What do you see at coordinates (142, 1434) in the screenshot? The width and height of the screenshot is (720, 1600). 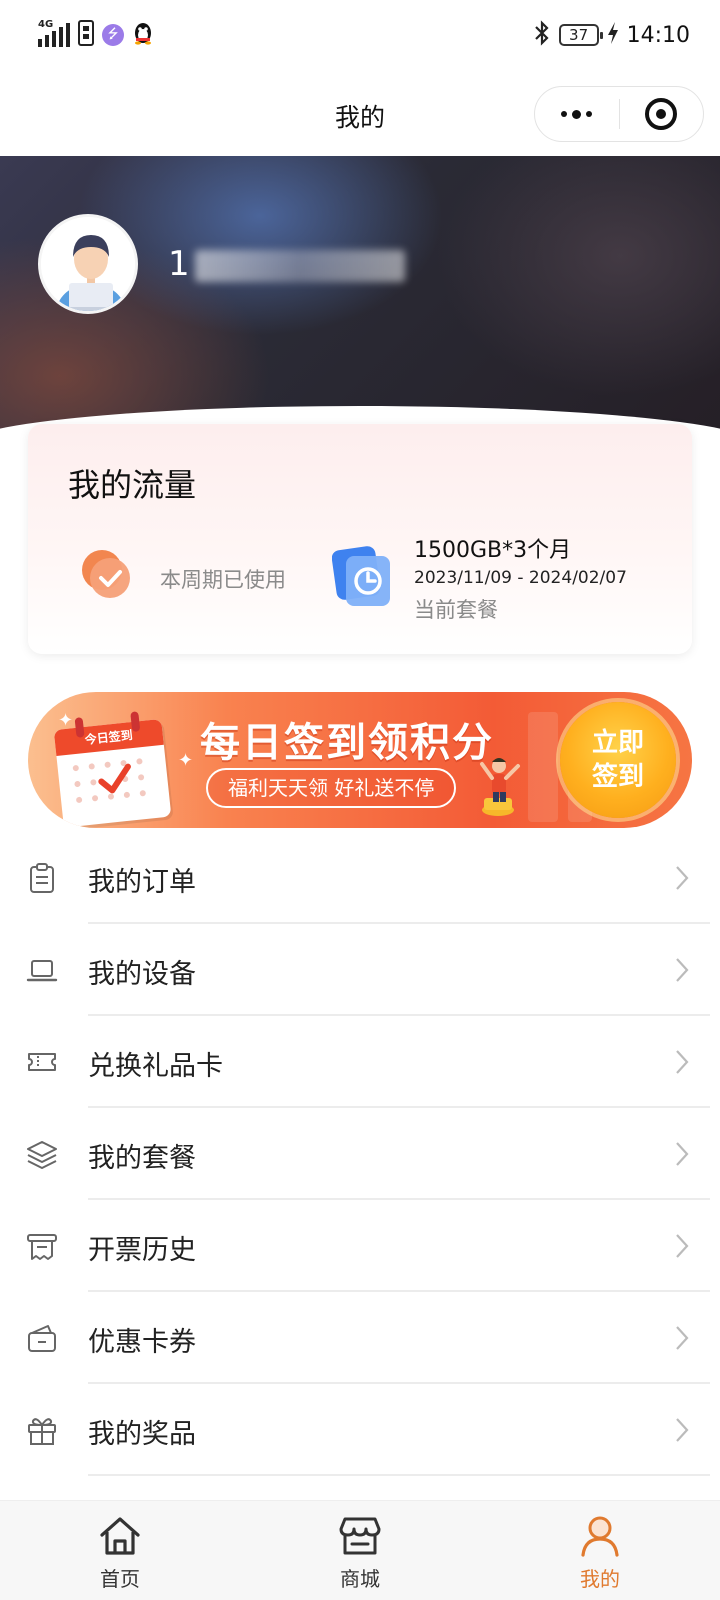 I see `menu-label: 我的奖品` at bounding box center [142, 1434].